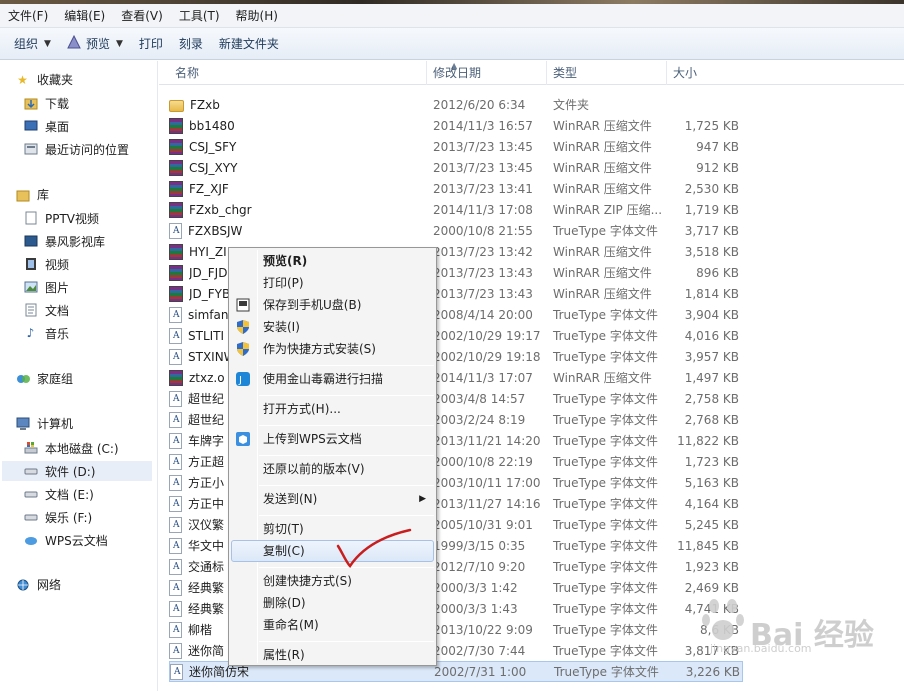  Describe the element at coordinates (257, 16) in the screenshot. I see `menu-help: 帮助(H)` at that location.